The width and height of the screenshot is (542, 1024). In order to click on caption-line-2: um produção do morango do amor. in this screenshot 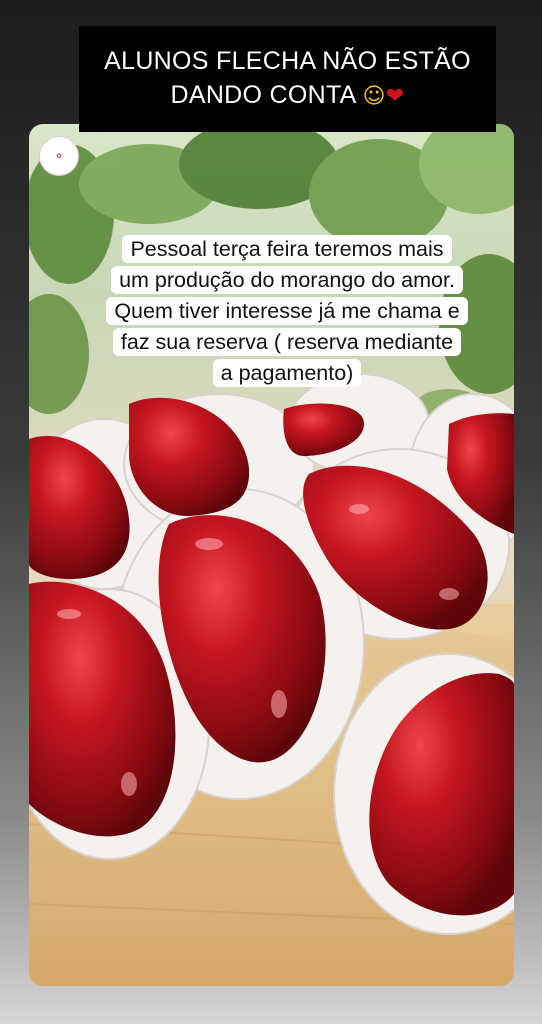, I will do `click(287, 280)`.